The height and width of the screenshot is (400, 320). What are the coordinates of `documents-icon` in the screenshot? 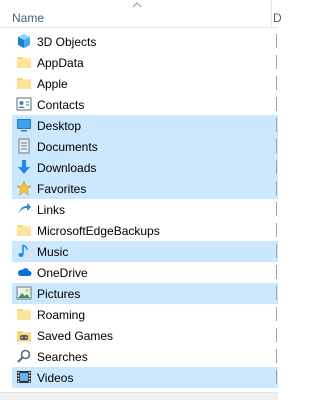 It's located at (24, 146).